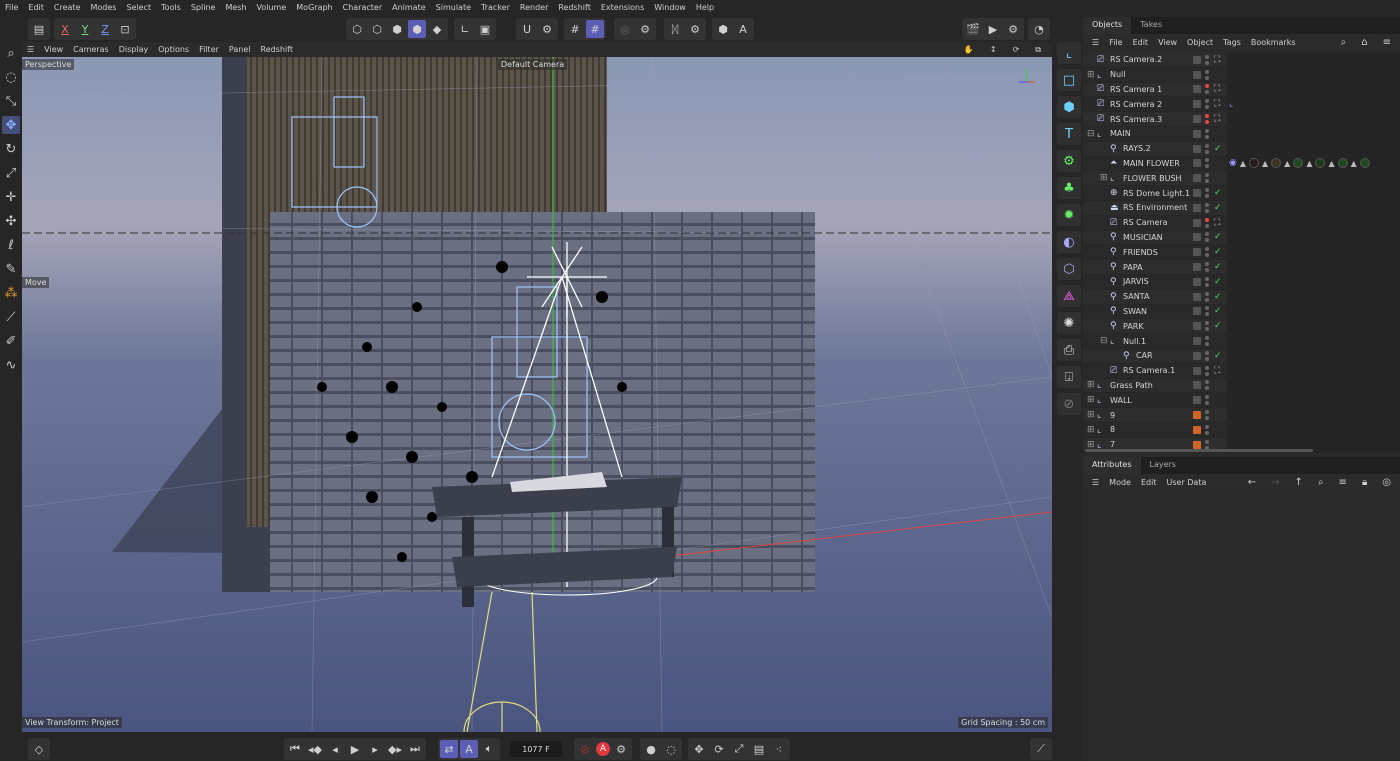  What do you see at coordinates (675, 29) in the screenshot?
I see `symmetry-icon: ᛞ` at bounding box center [675, 29].